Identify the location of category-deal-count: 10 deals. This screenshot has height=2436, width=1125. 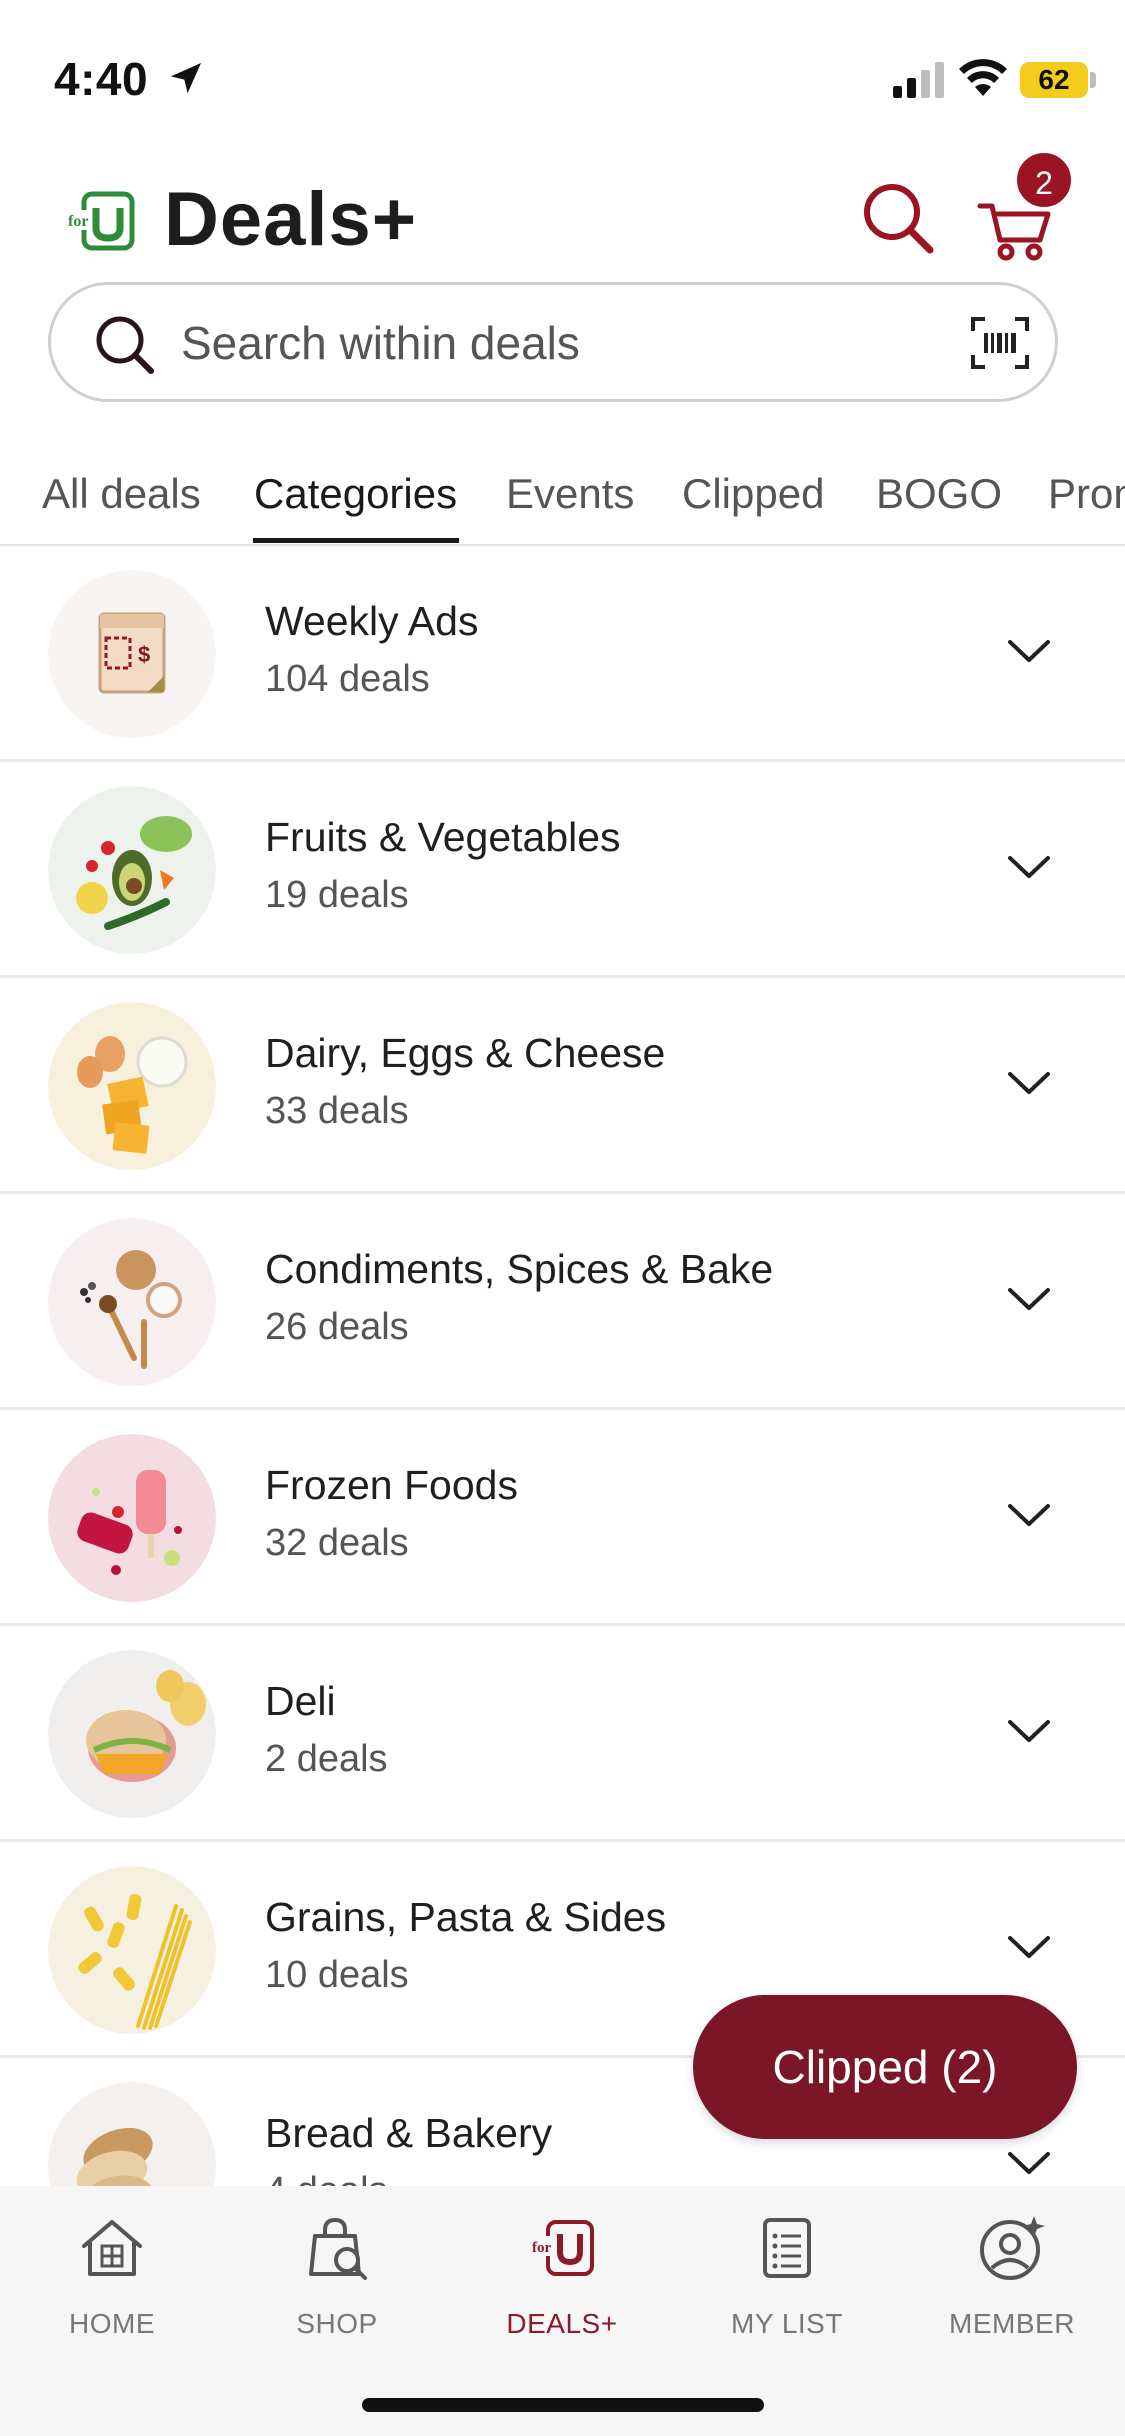
(337, 1975).